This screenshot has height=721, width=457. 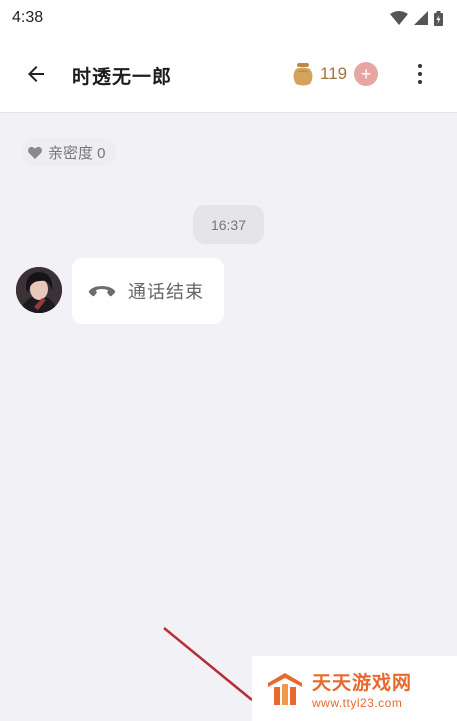 What do you see at coordinates (303, 74) in the screenshot?
I see `coin-jar-icon` at bounding box center [303, 74].